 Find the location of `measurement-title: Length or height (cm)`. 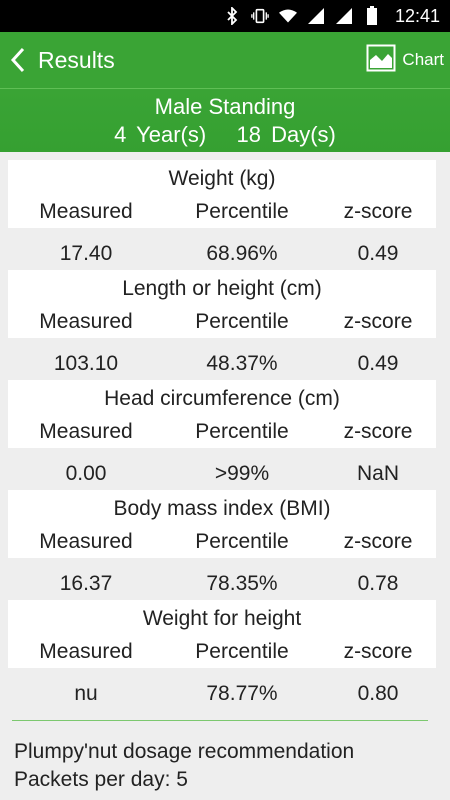

measurement-title: Length or height (cm) is located at coordinates (222, 288).